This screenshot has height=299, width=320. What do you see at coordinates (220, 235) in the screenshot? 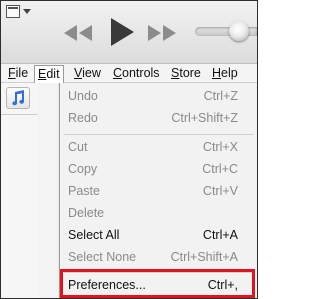
I see `menu-item-shortcut: Ctrl+A` at bounding box center [220, 235].